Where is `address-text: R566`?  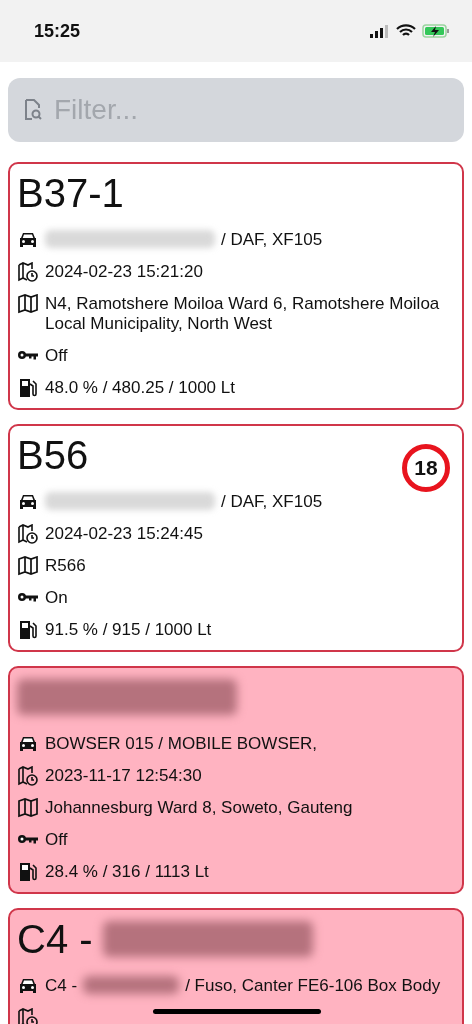 address-text: R566 is located at coordinates (65, 566).